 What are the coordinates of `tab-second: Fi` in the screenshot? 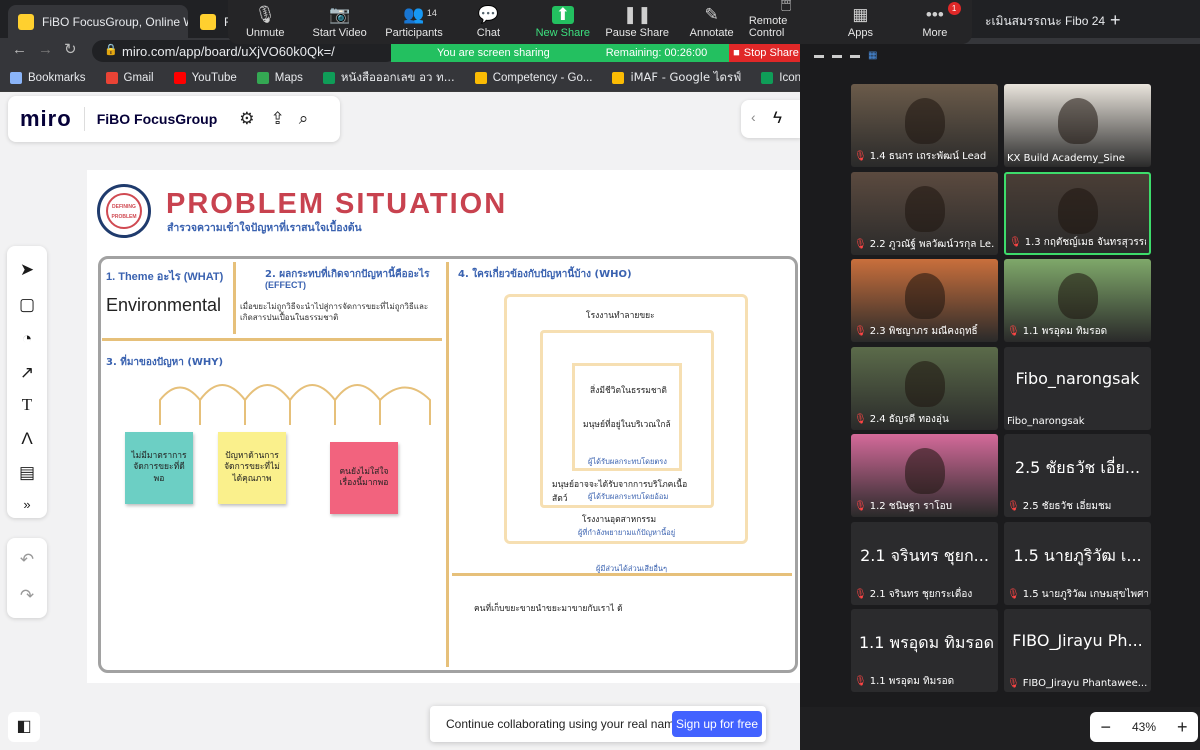 It's located at (210, 21).